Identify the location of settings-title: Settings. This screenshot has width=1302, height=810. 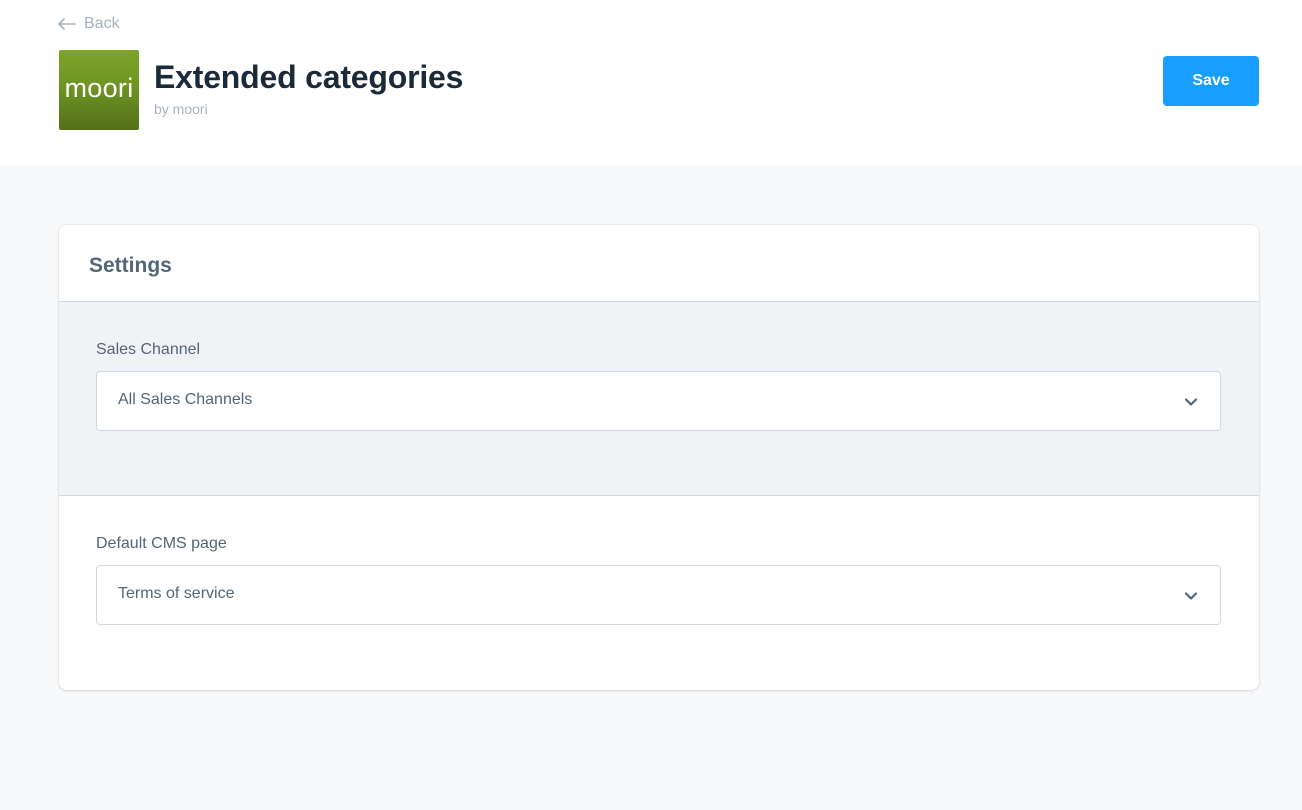
(130, 265).